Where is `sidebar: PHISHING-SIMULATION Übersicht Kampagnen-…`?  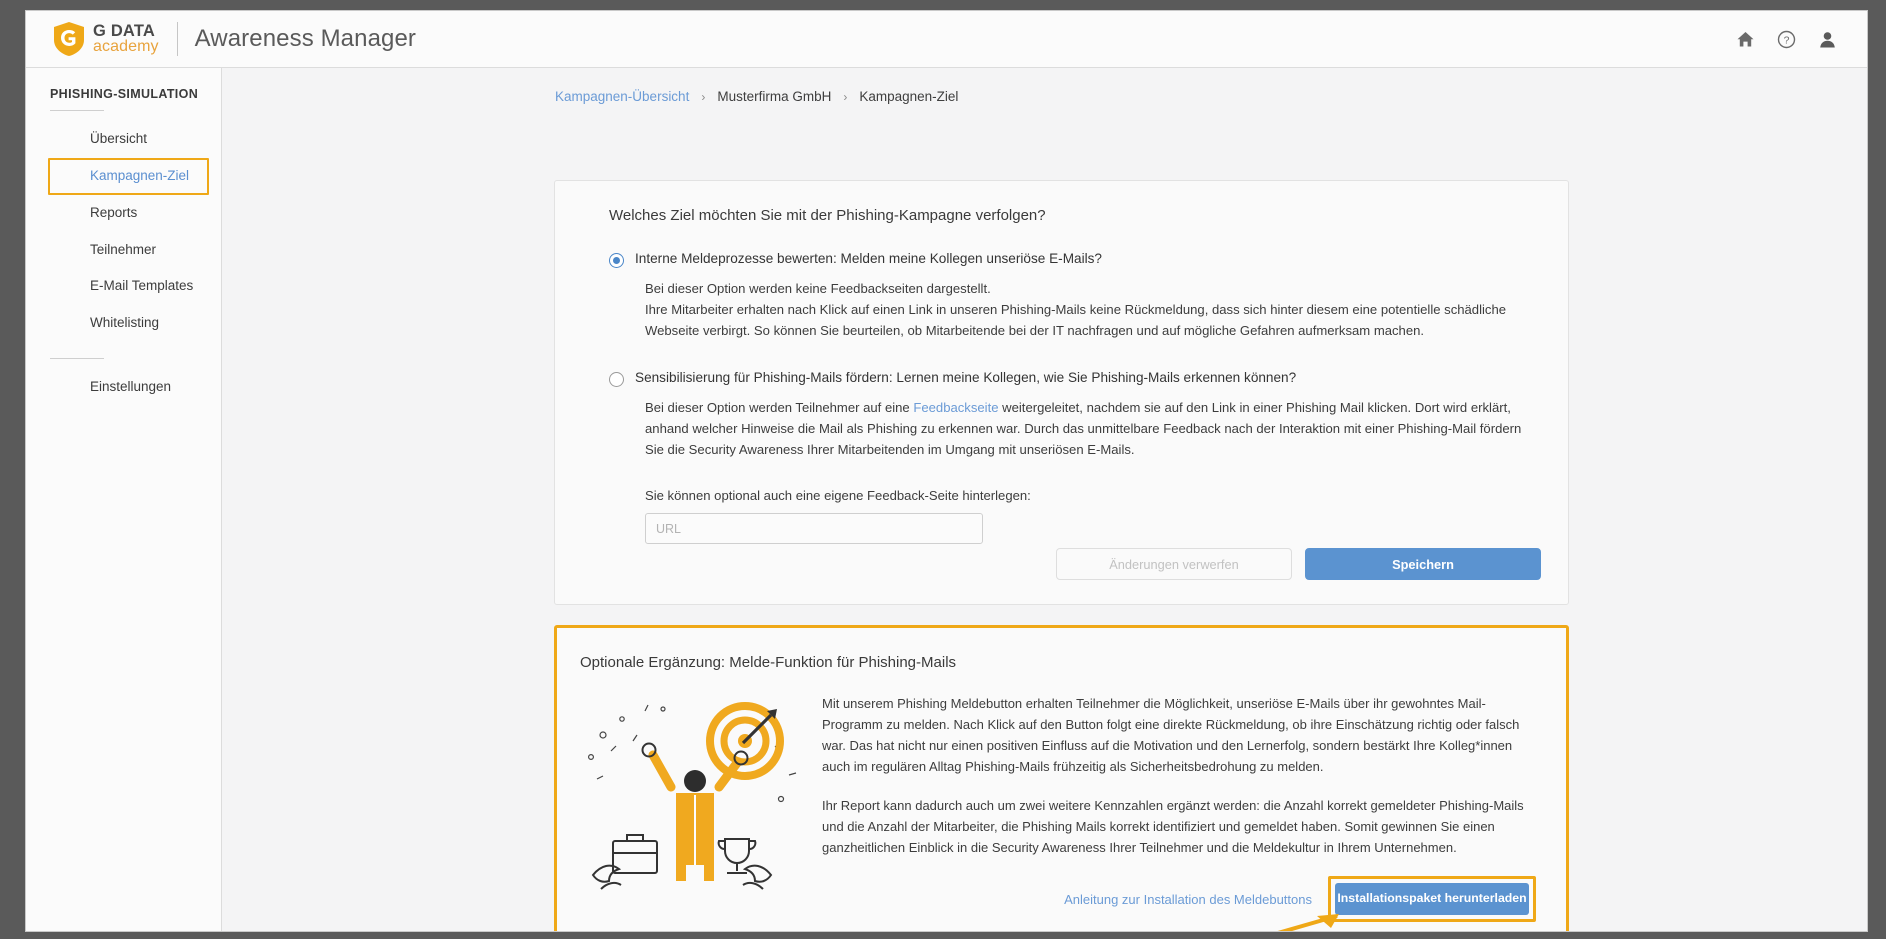
sidebar: PHISHING-SIMULATION Übersicht Kampagnen-… is located at coordinates (124, 499).